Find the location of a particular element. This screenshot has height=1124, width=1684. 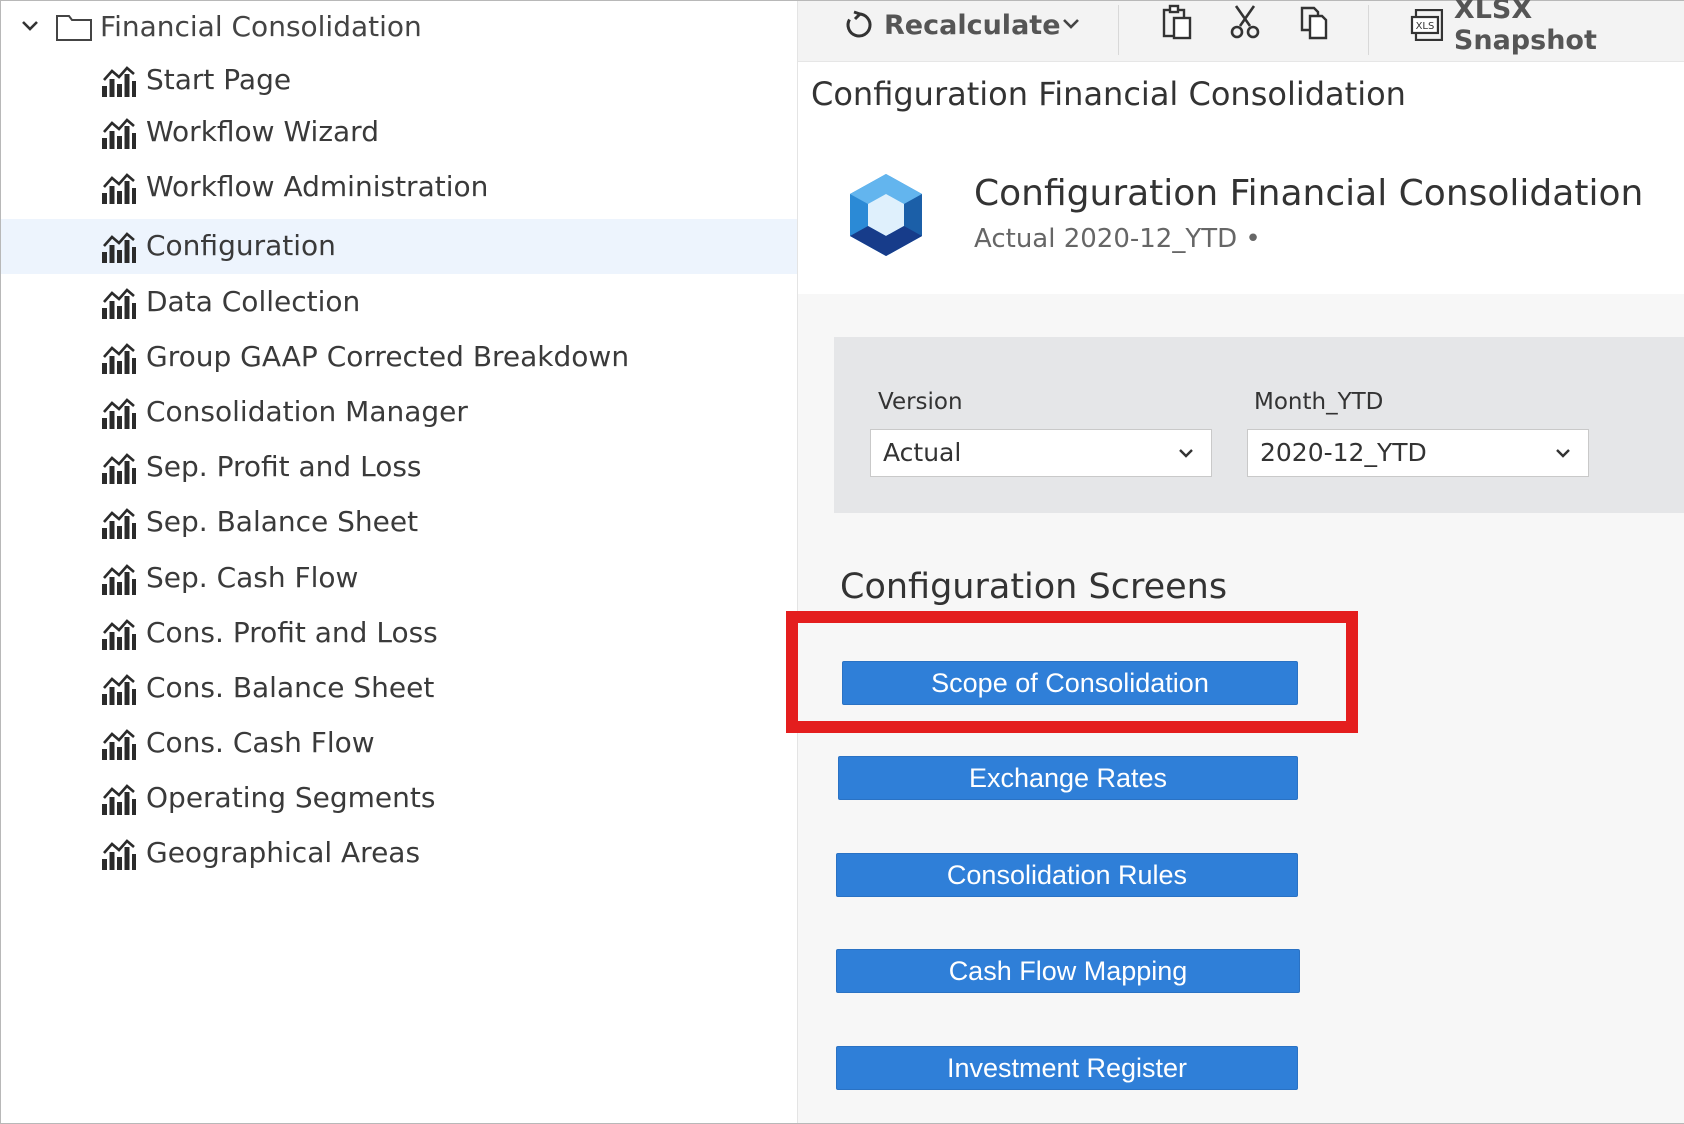

tree-item-label: Operating Segments is located at coordinates (291, 797).